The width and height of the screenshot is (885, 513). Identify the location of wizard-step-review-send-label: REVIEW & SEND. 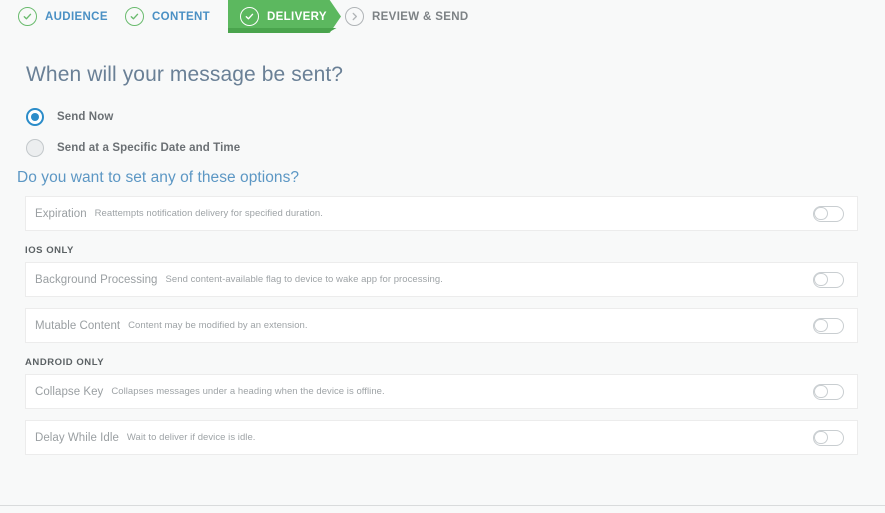
(420, 16).